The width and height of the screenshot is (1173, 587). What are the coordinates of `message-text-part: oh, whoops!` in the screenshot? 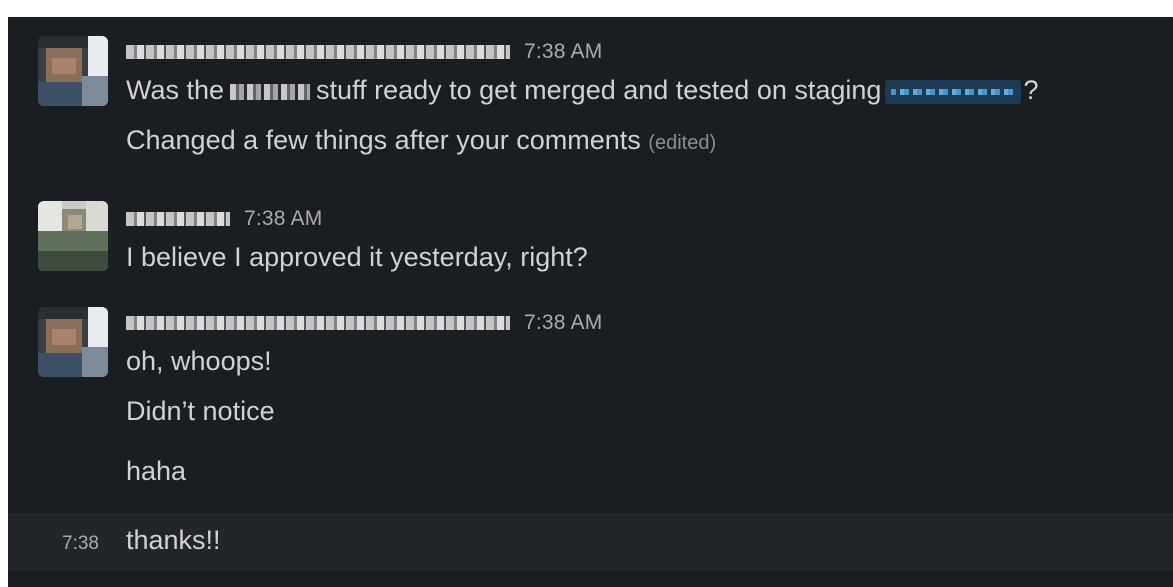 It's located at (199, 361).